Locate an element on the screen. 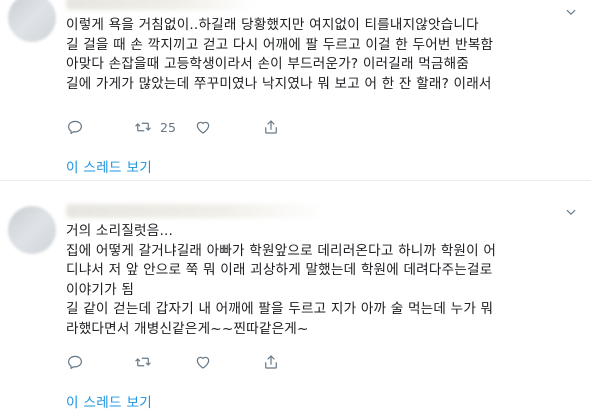 Image resolution: width=591 pixels, height=413 pixels. divider is located at coordinates (295, 180).